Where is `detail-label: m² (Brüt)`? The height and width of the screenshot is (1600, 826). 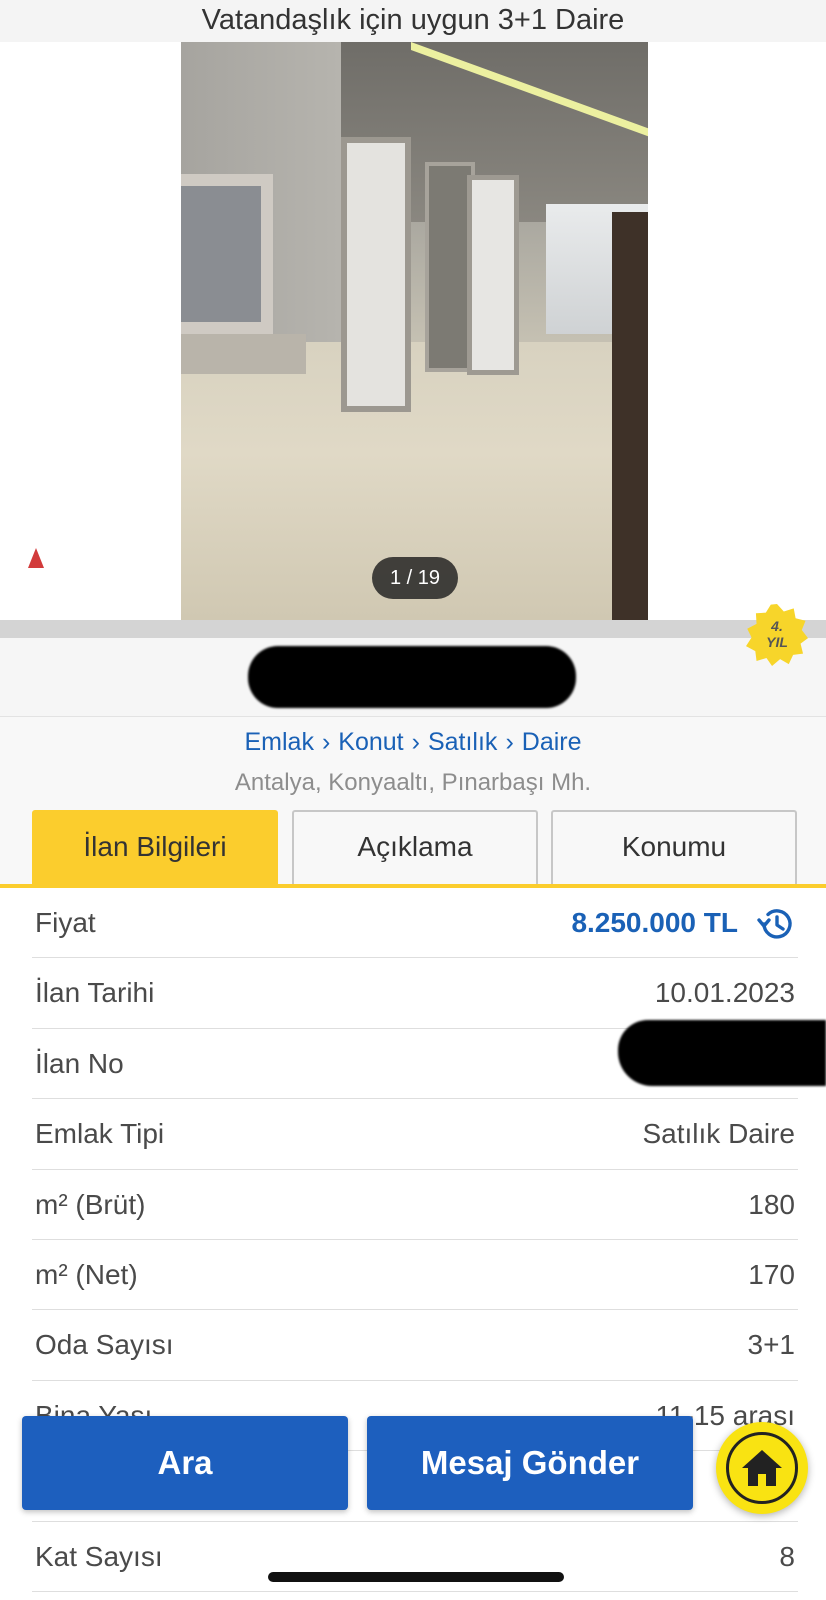 detail-label: m² (Brüt) is located at coordinates (90, 1204).